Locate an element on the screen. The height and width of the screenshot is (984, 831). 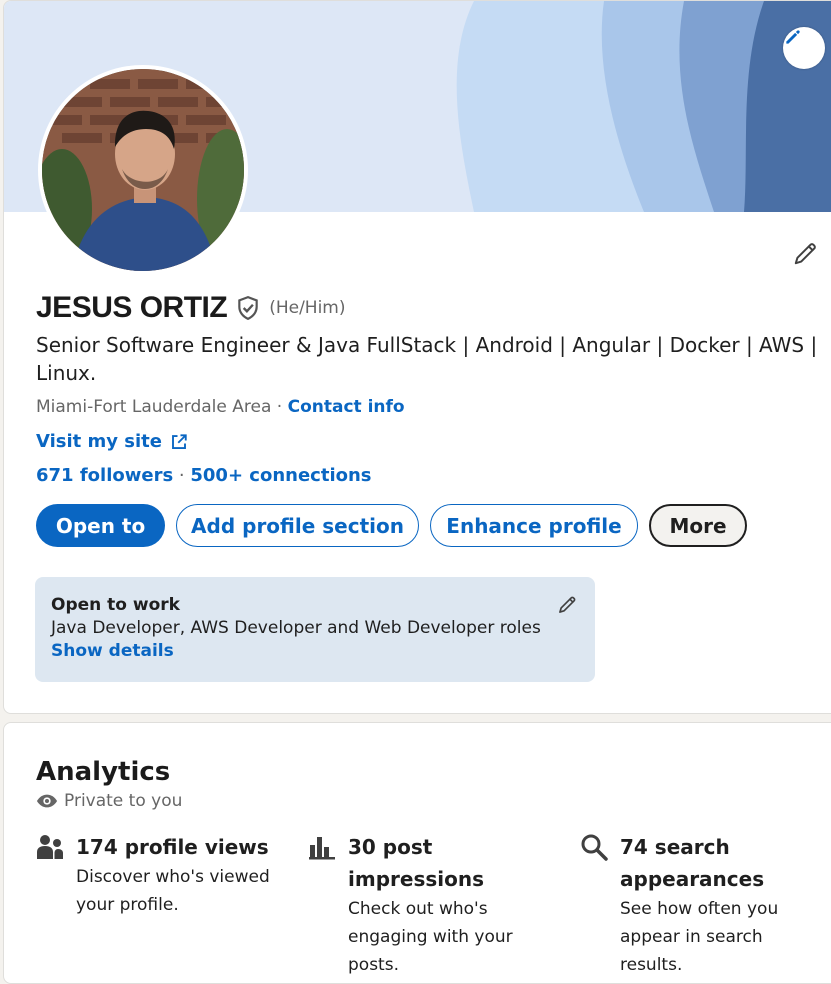
show-details-link: Show details is located at coordinates (315, 651).